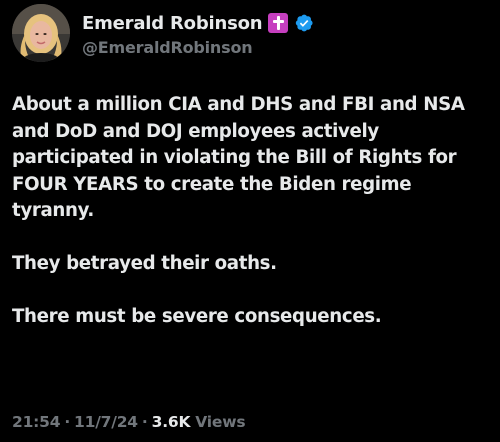 Image resolution: width=500 pixels, height=442 pixels. I want to click on cross-icon, so click(278, 23).